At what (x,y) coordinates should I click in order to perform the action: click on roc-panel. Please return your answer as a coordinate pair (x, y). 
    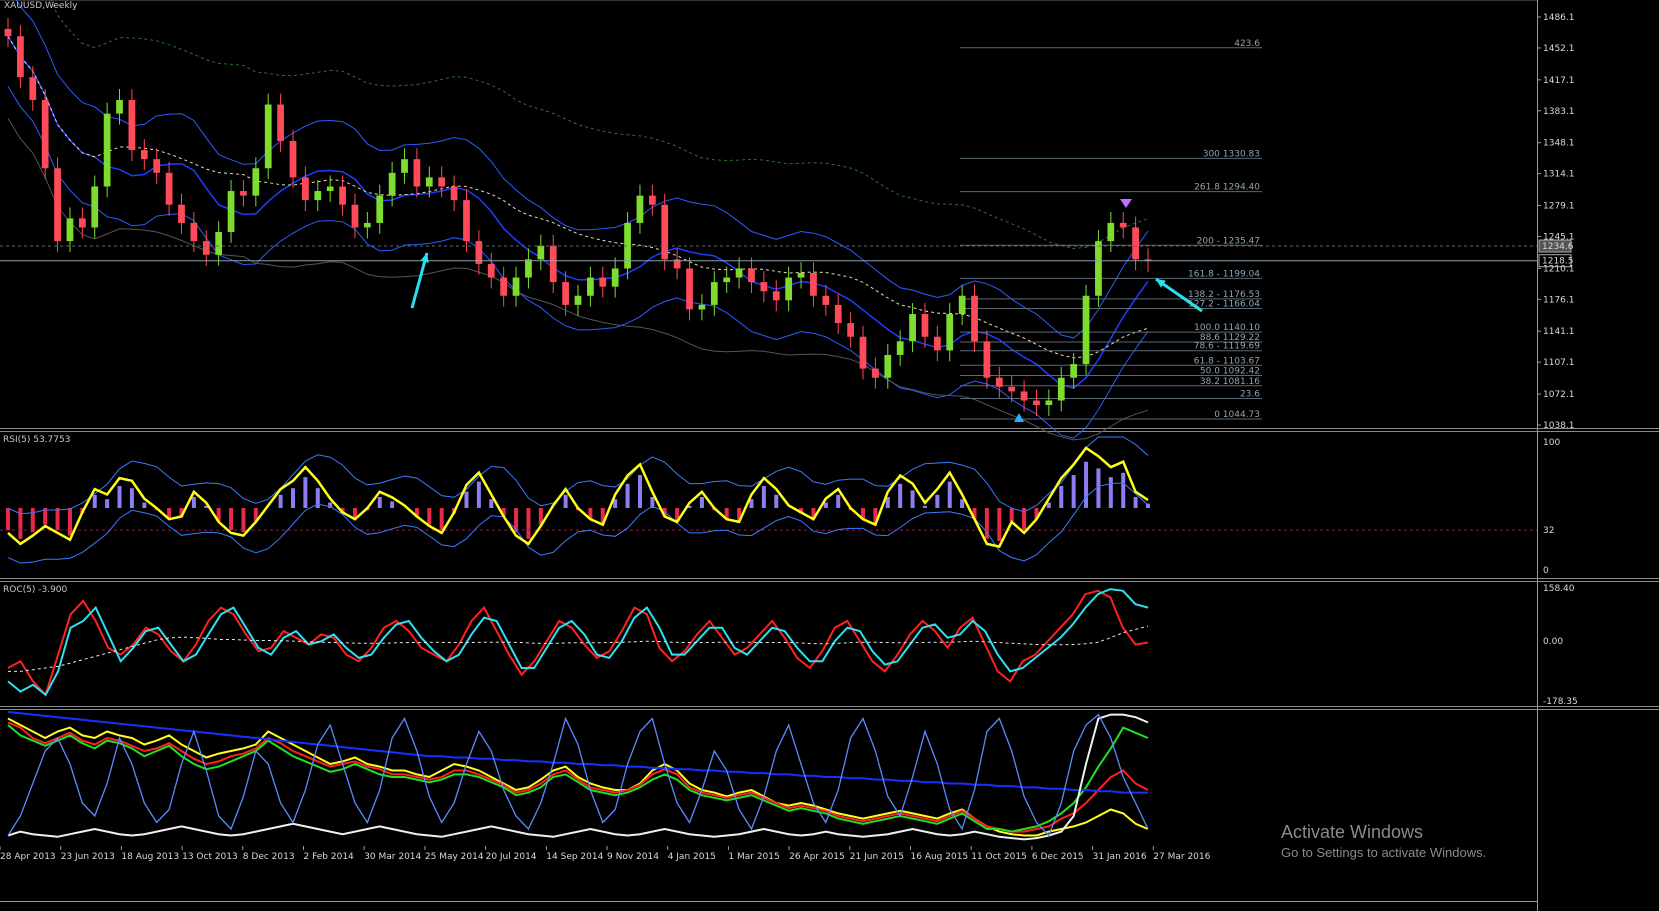
    Looking at the image, I should click on (578, 642).